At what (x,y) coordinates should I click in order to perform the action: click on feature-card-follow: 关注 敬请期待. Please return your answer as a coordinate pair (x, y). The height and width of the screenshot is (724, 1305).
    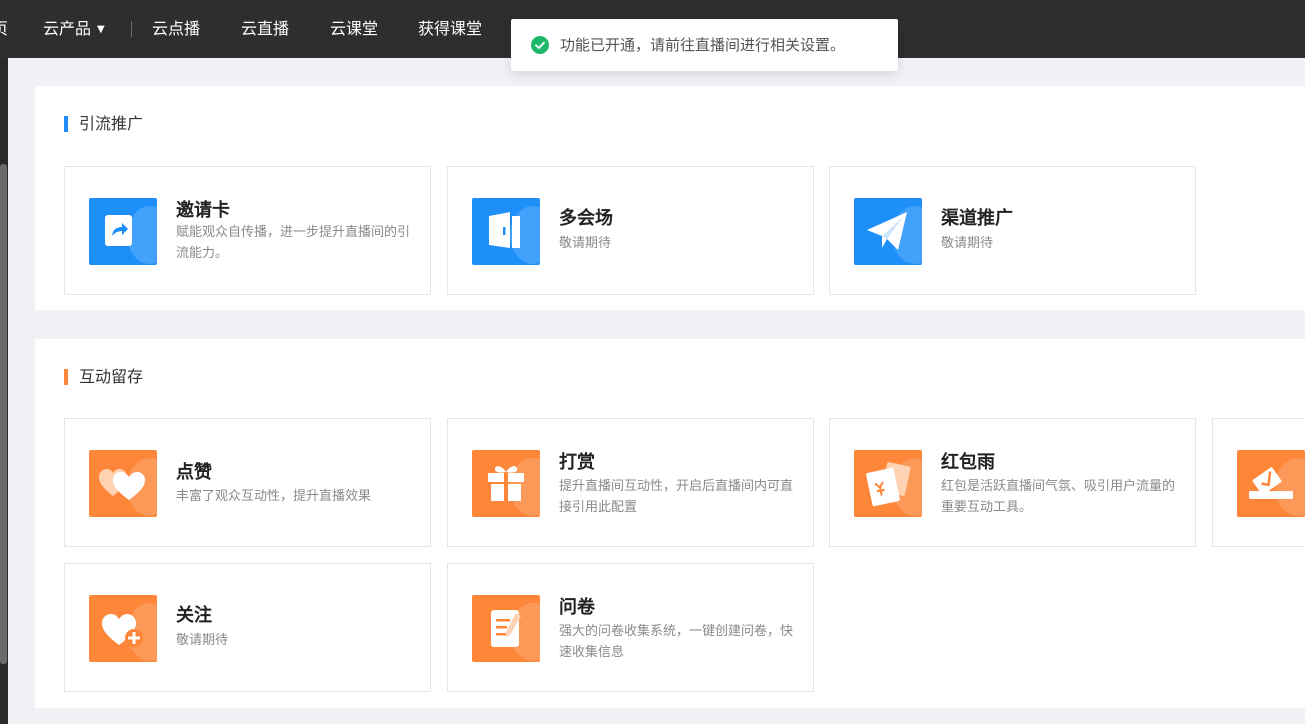
    Looking at the image, I should click on (247, 627).